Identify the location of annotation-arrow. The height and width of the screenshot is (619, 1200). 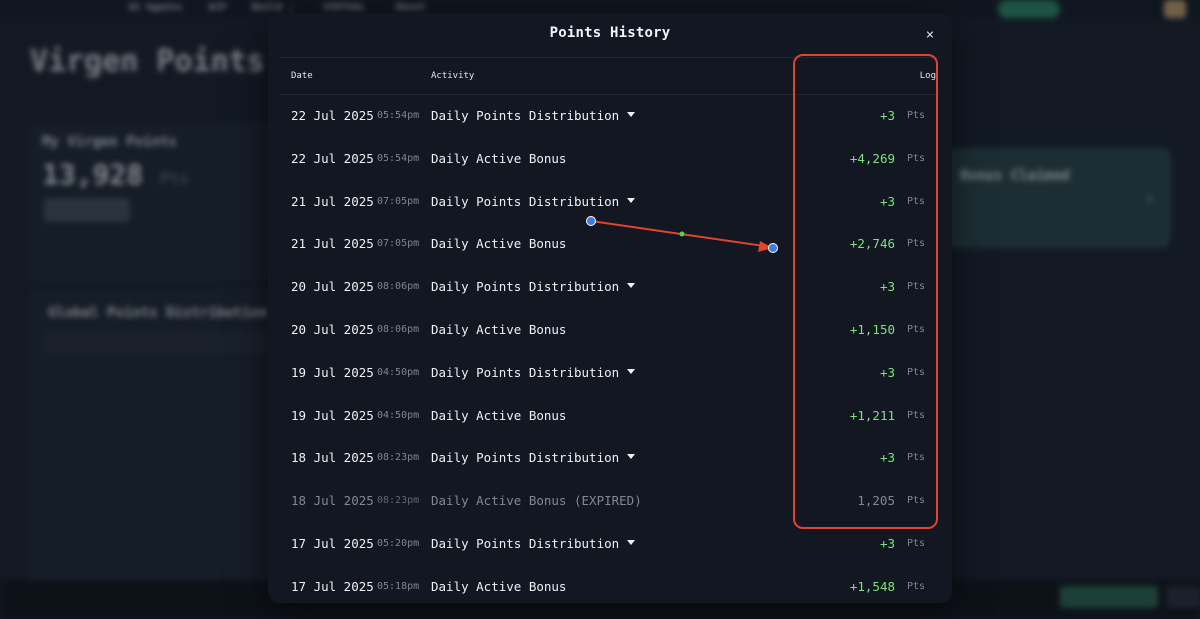
(682, 234).